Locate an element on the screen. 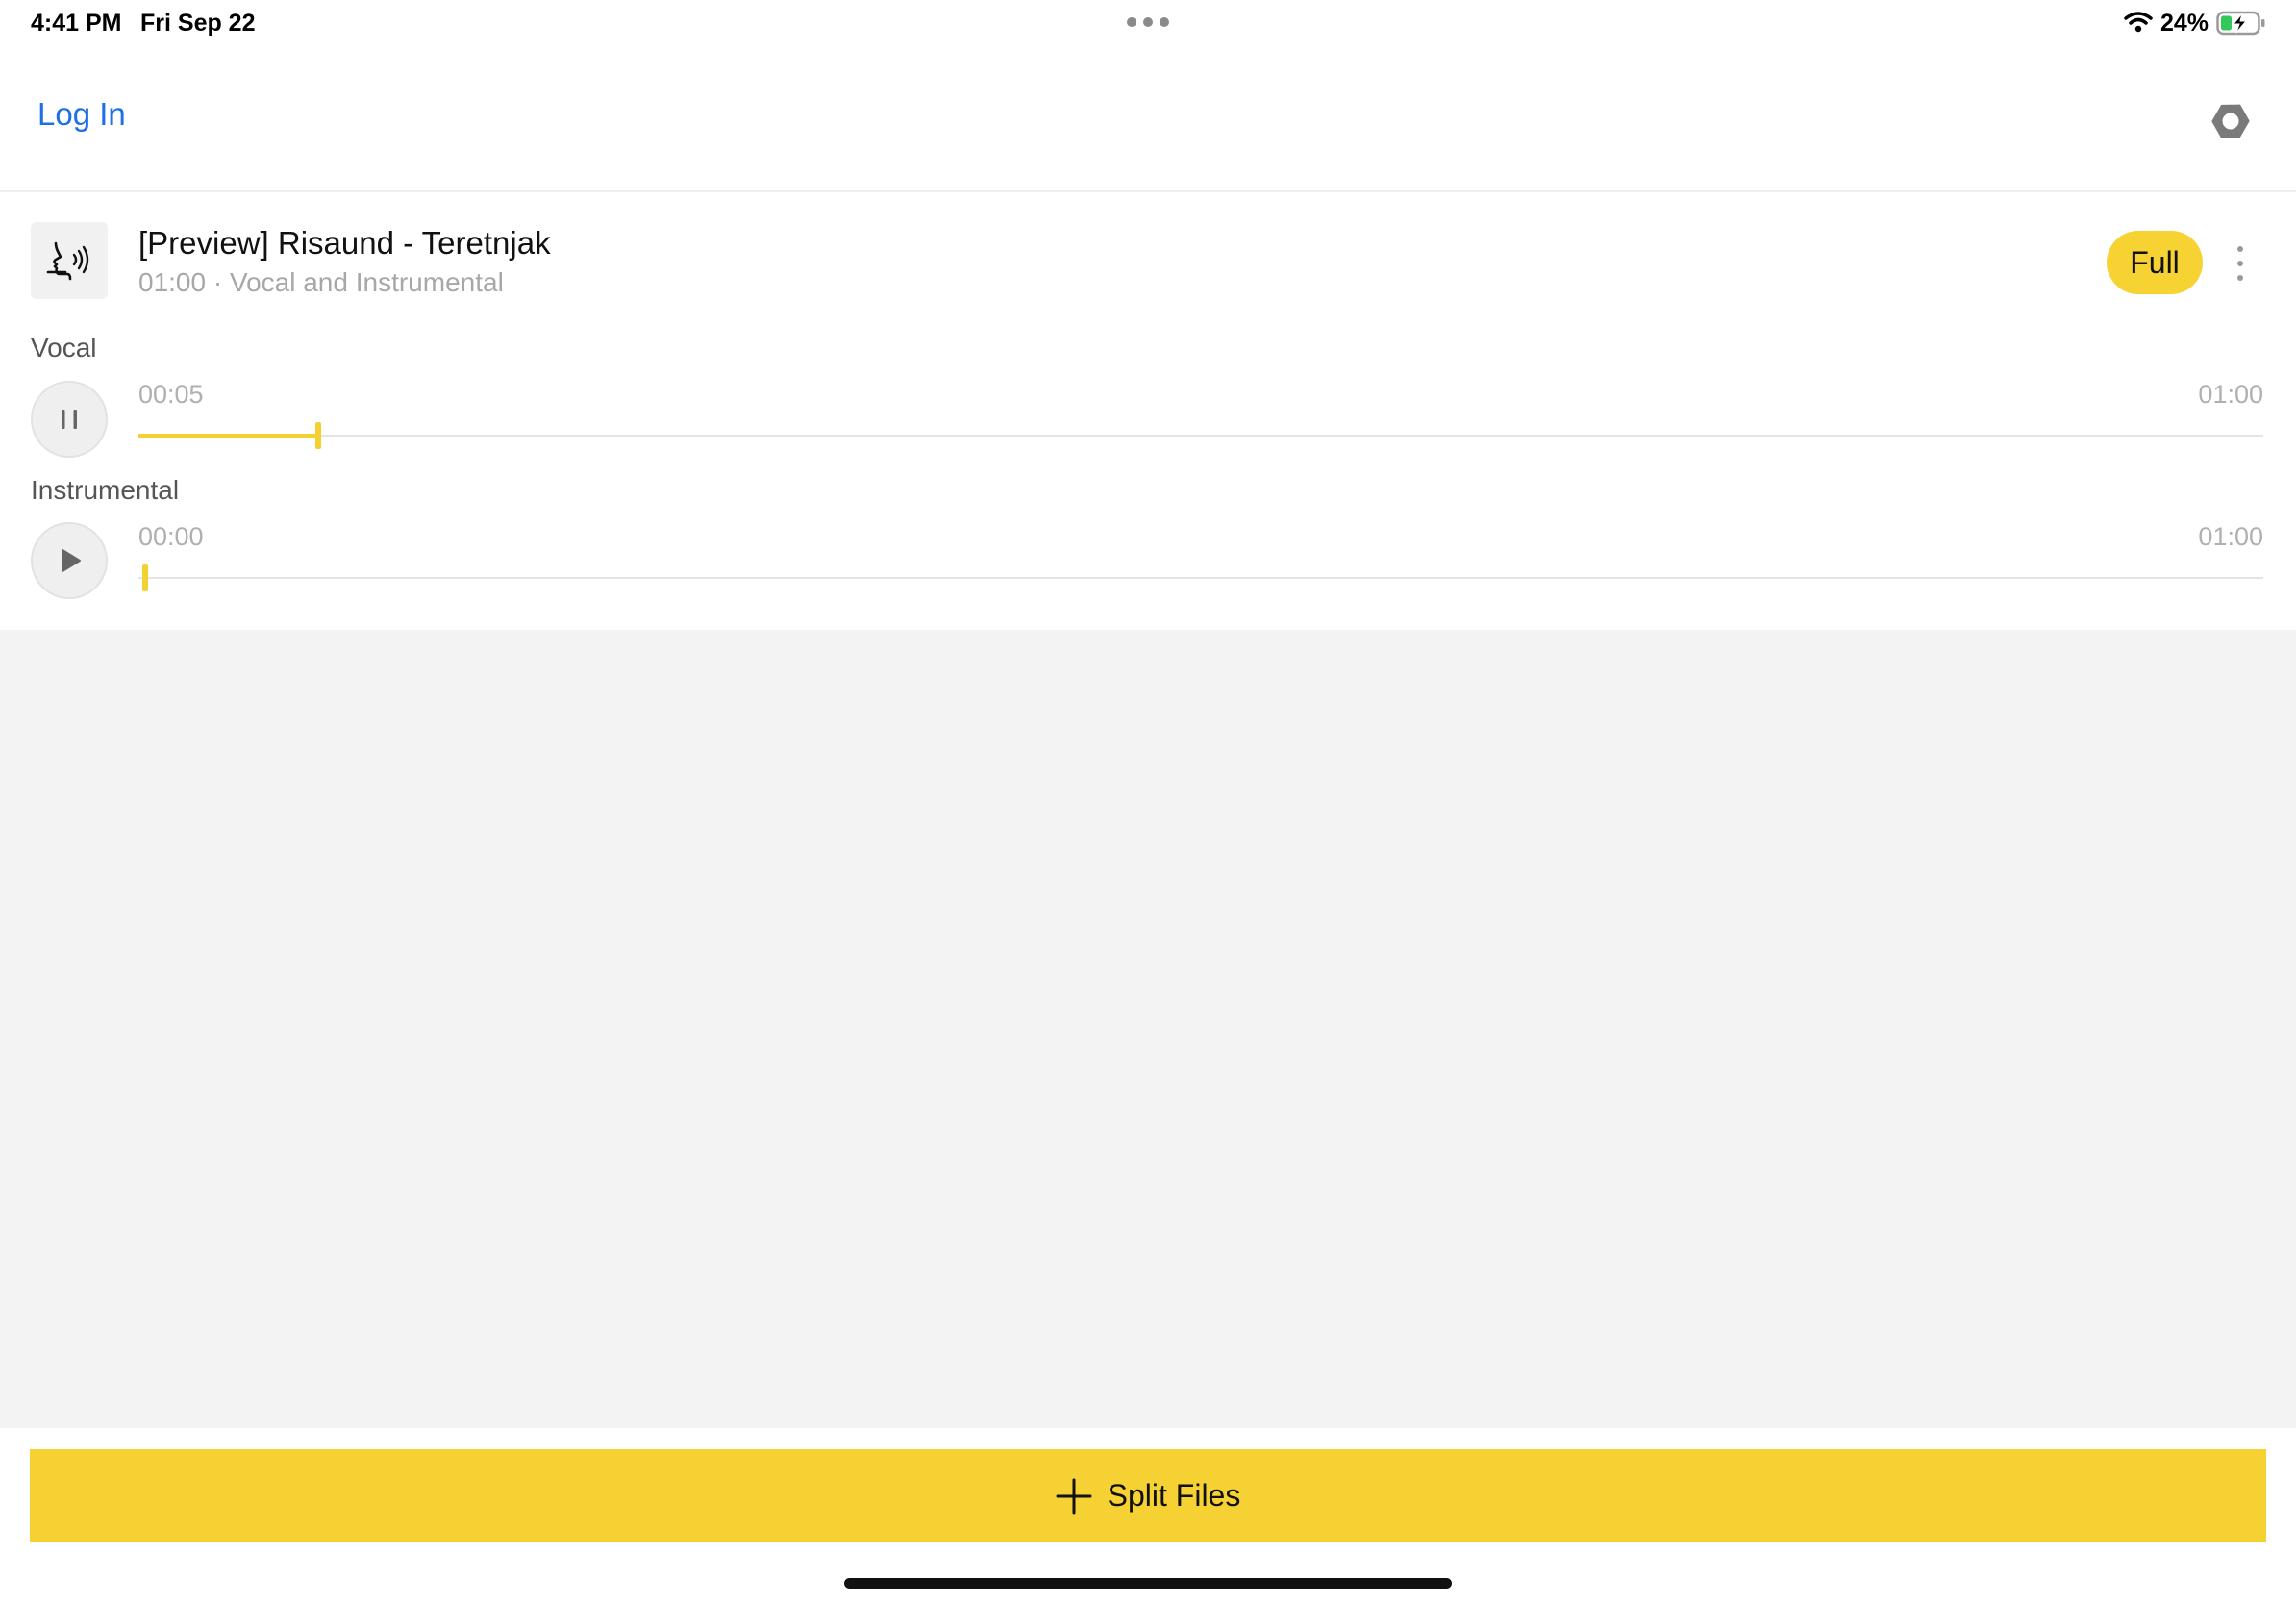 The width and height of the screenshot is (2296, 1604). home-indicator is located at coordinates (1148, 1583).